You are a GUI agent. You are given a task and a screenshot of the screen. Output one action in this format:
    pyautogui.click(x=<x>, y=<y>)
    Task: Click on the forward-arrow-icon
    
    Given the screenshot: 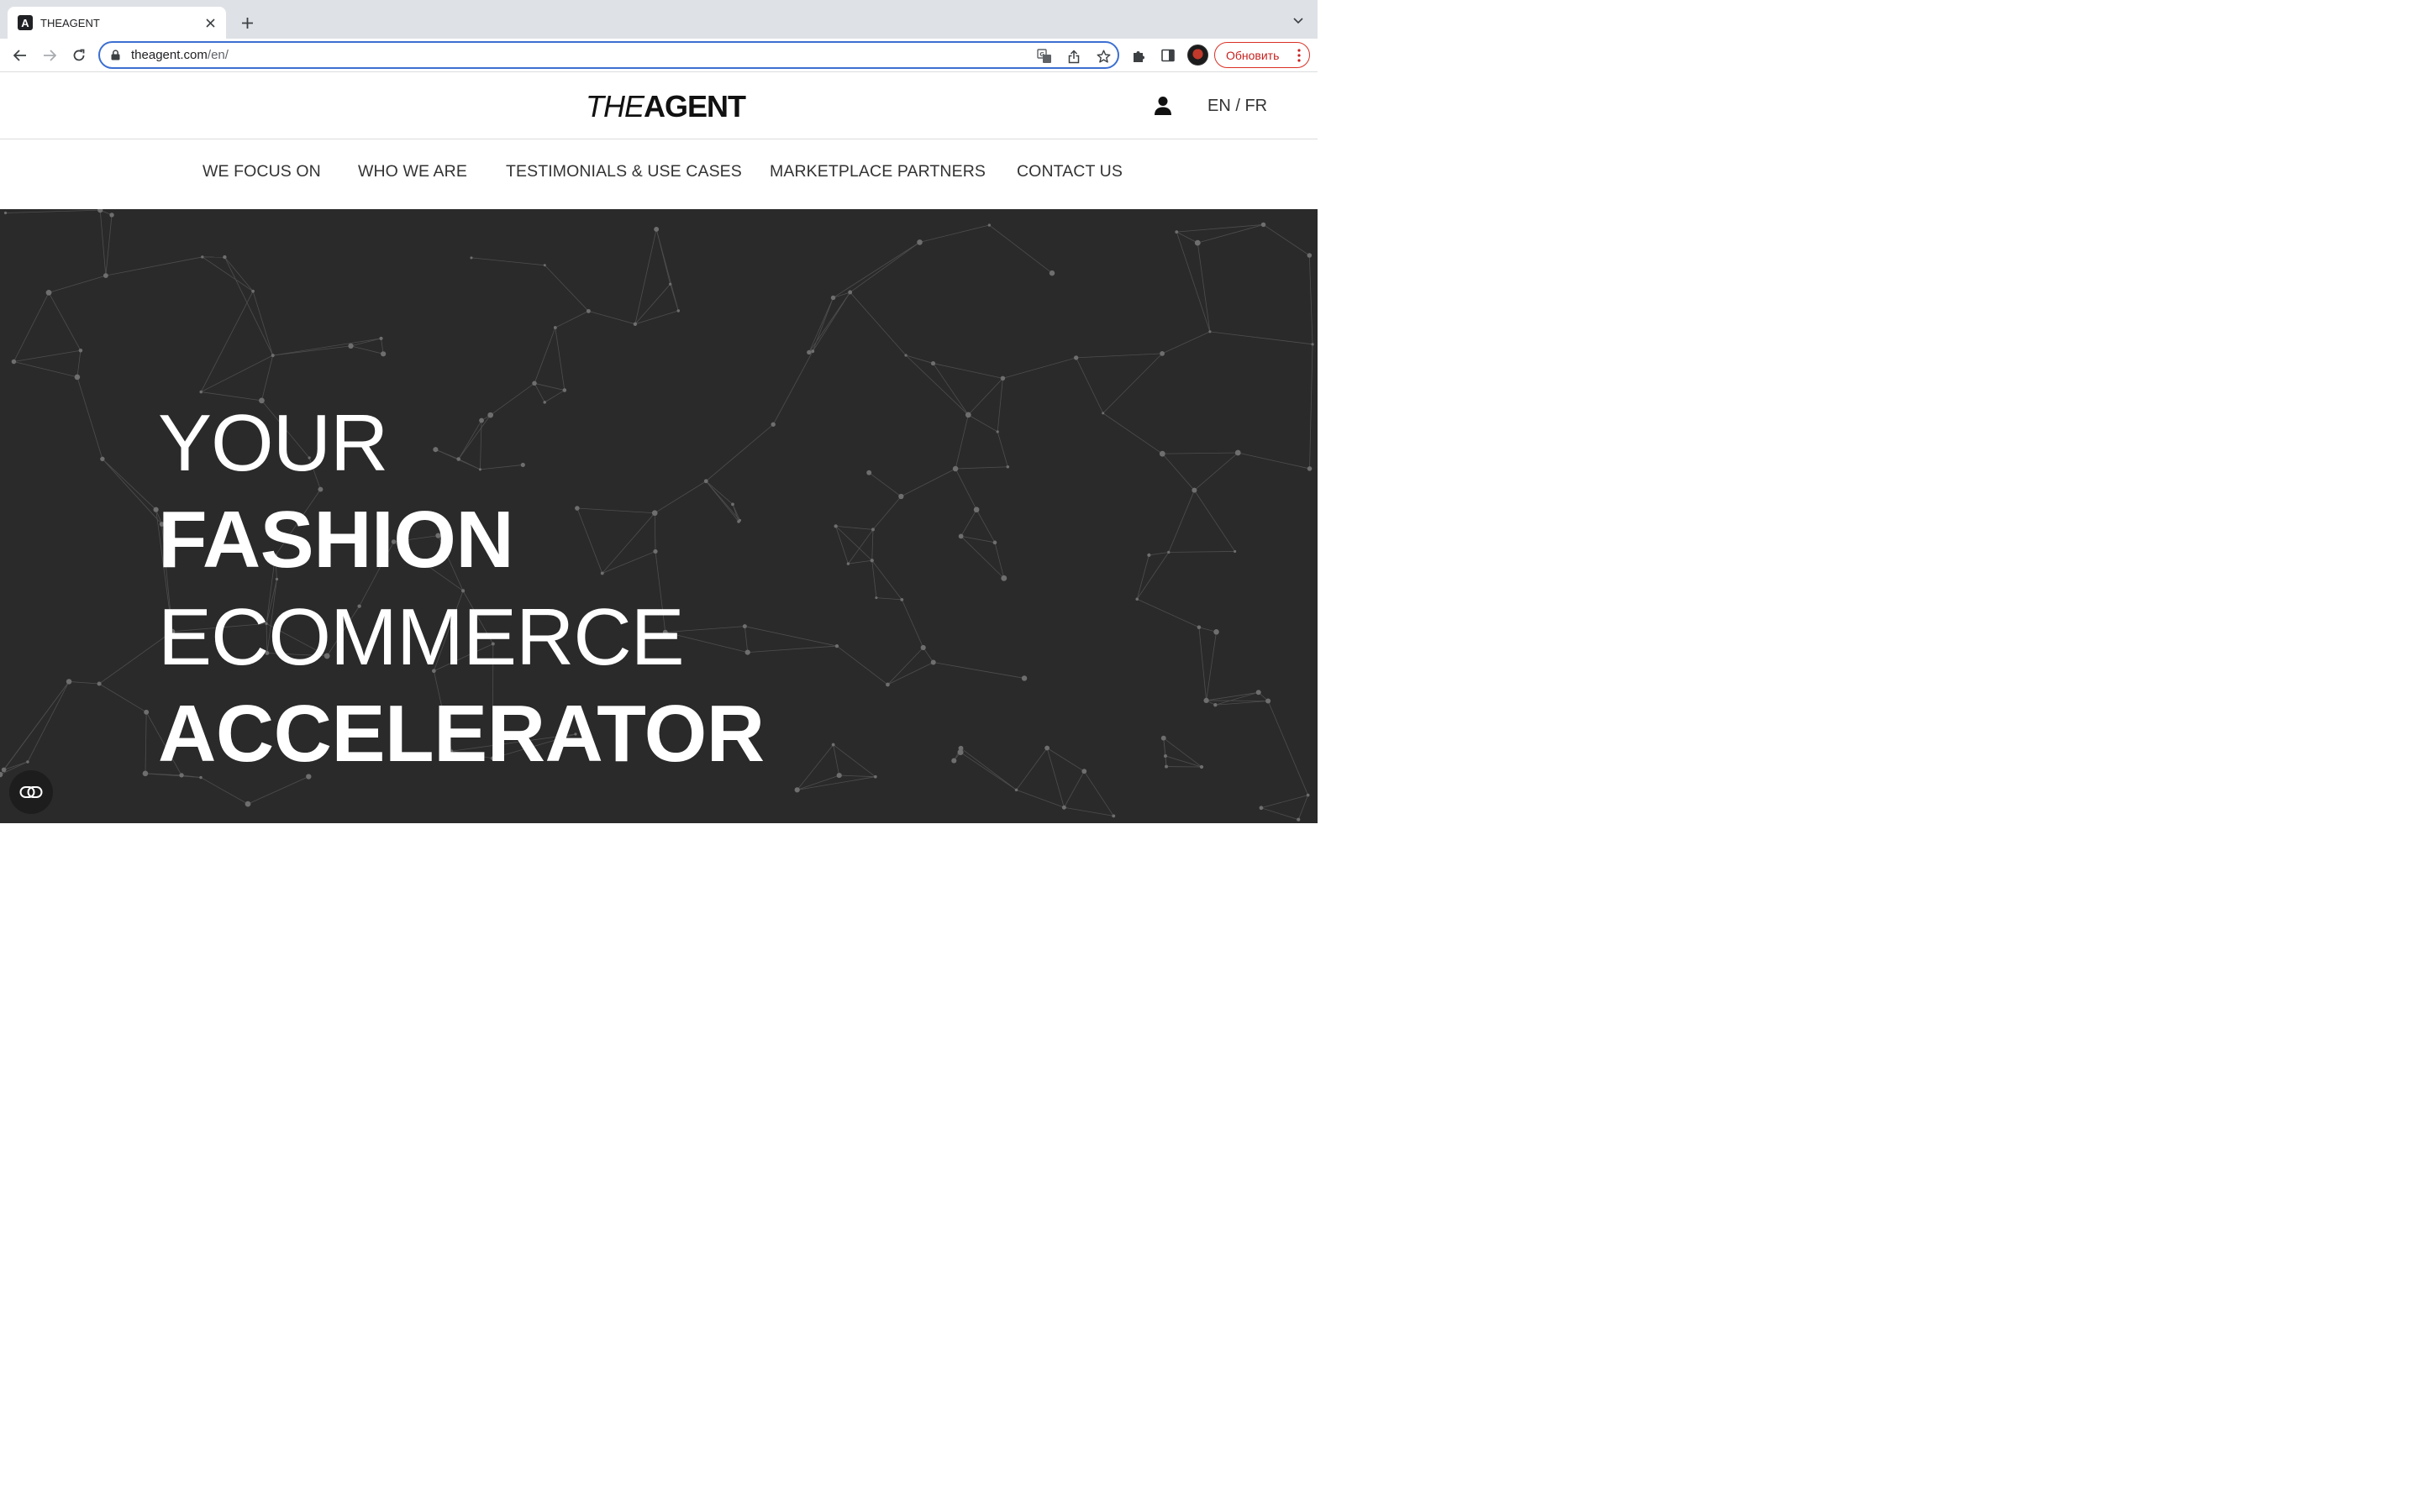 What is the action you would take?
    pyautogui.click(x=50, y=55)
    